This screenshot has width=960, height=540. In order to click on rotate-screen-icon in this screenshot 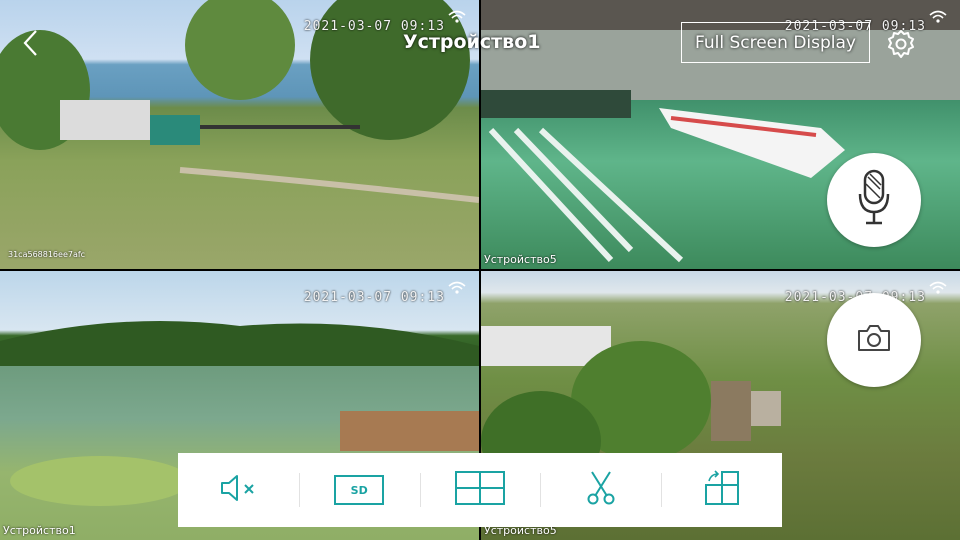, I will do `click(722, 490)`.